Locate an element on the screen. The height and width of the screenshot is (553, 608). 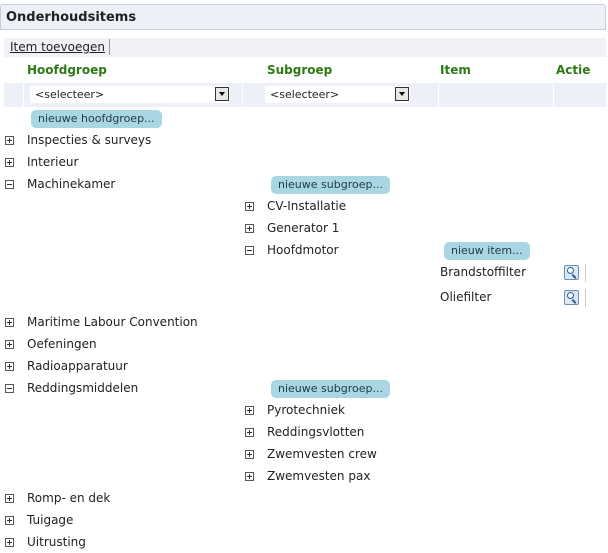
group-label: Radioapparatuur is located at coordinates (77, 366).